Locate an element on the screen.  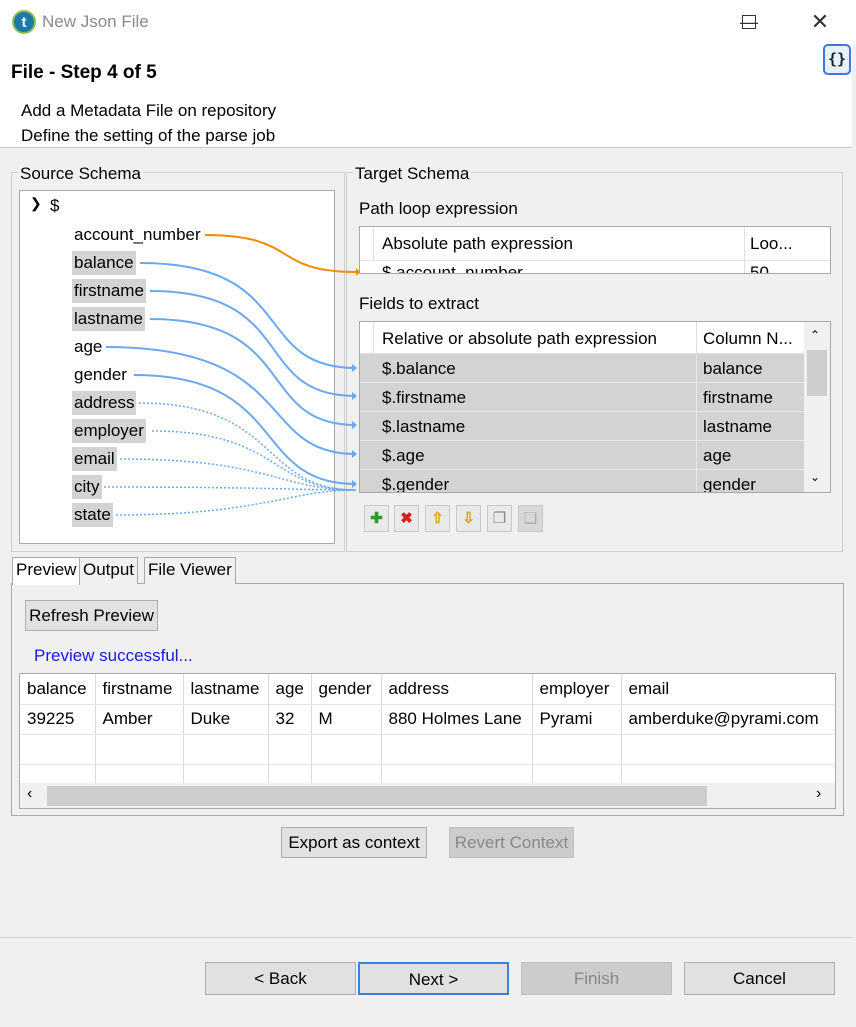
cell: 880 Holmes Lane is located at coordinates (457, 719).